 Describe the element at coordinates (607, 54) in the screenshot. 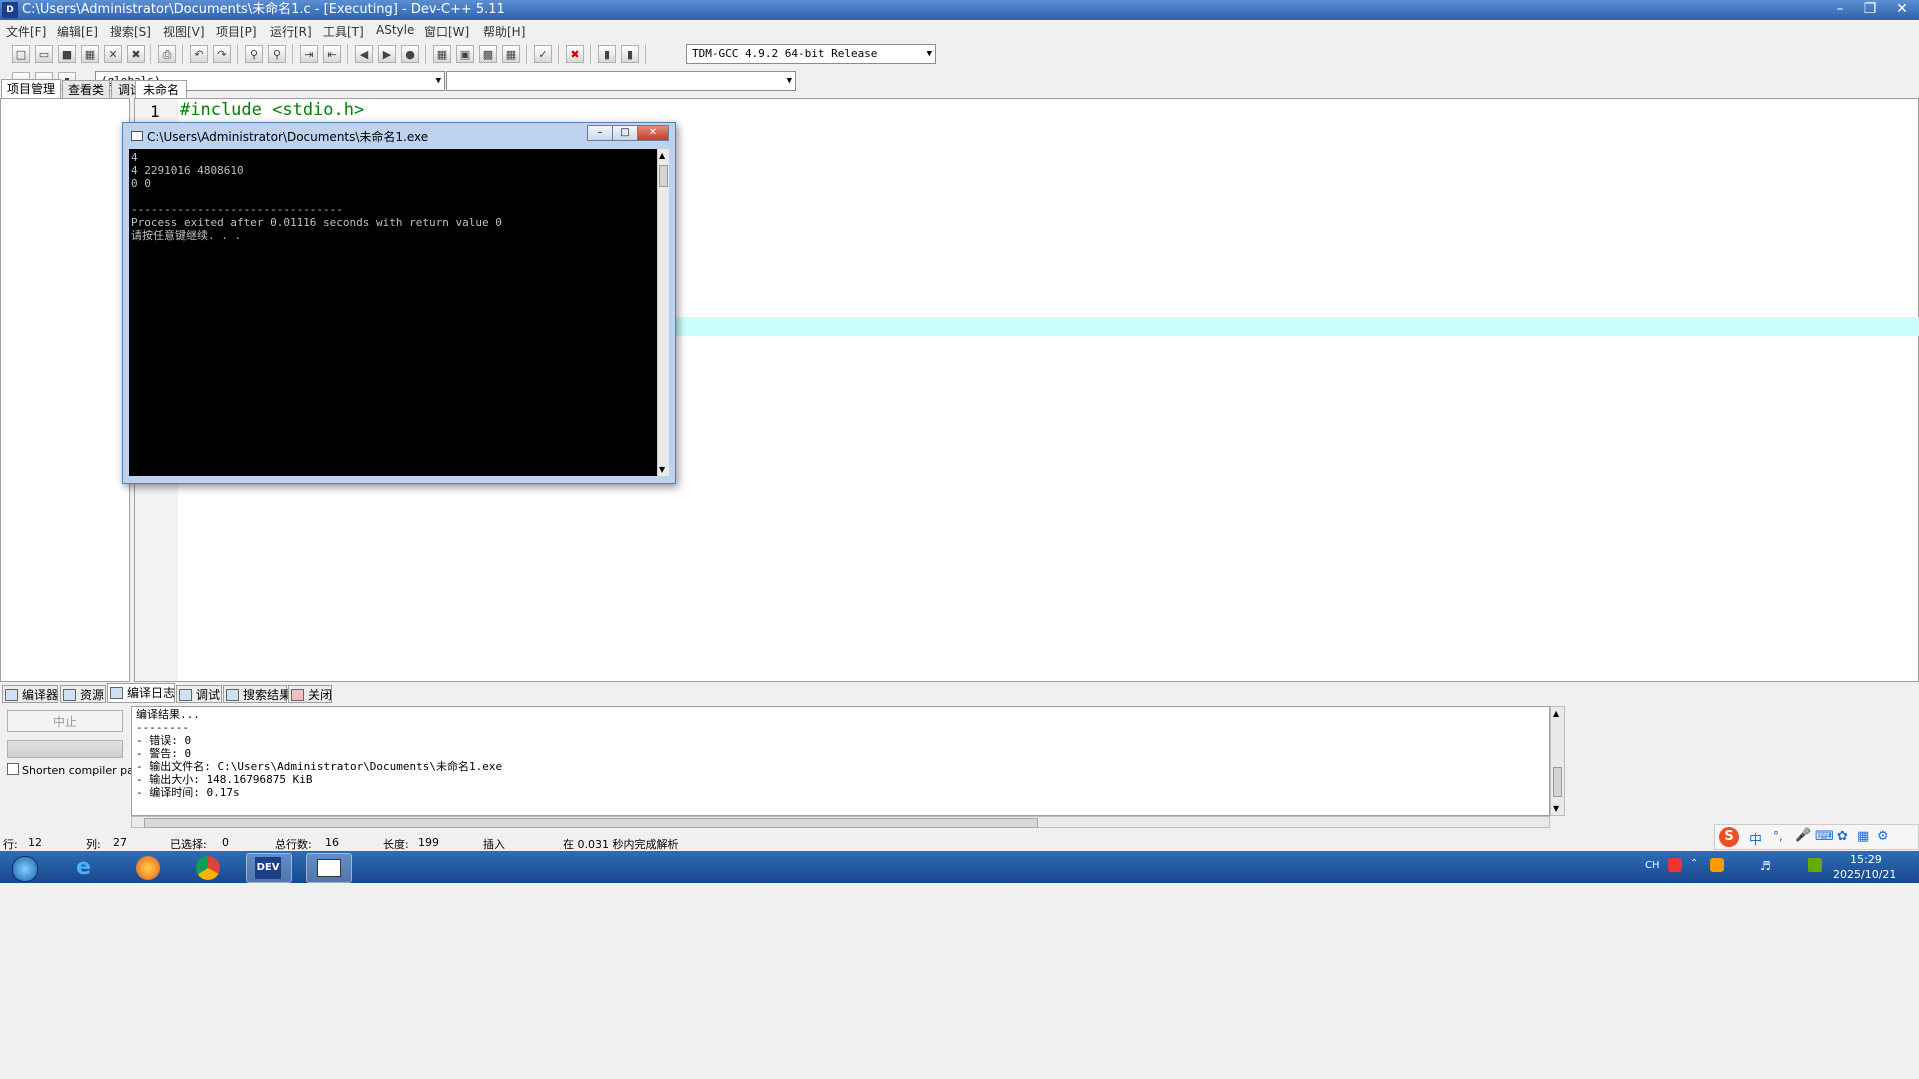

I see `profile-chart-icon: ▮` at that location.